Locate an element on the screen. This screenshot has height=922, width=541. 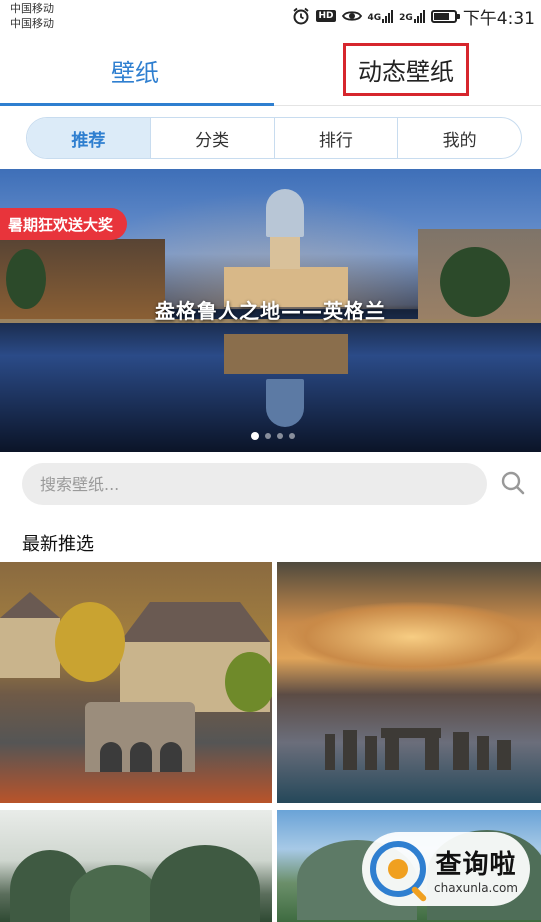
banner-caption: 盎格鲁人之地——英格兰 is located at coordinates (270, 311).